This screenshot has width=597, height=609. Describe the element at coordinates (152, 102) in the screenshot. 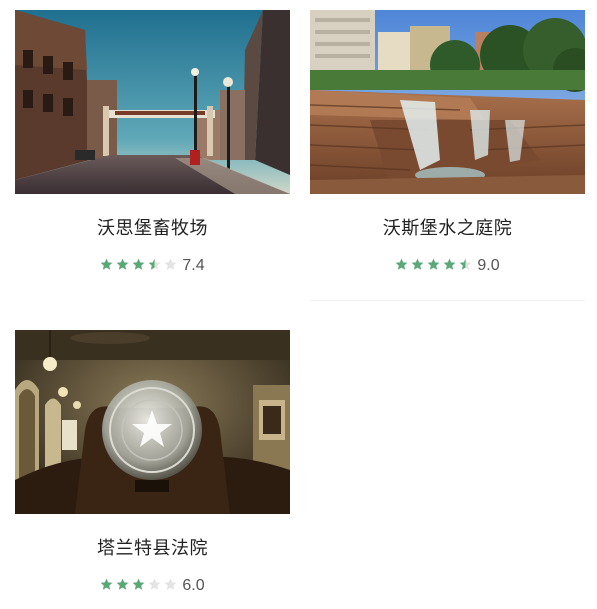

I see `stockyards-photo` at that location.